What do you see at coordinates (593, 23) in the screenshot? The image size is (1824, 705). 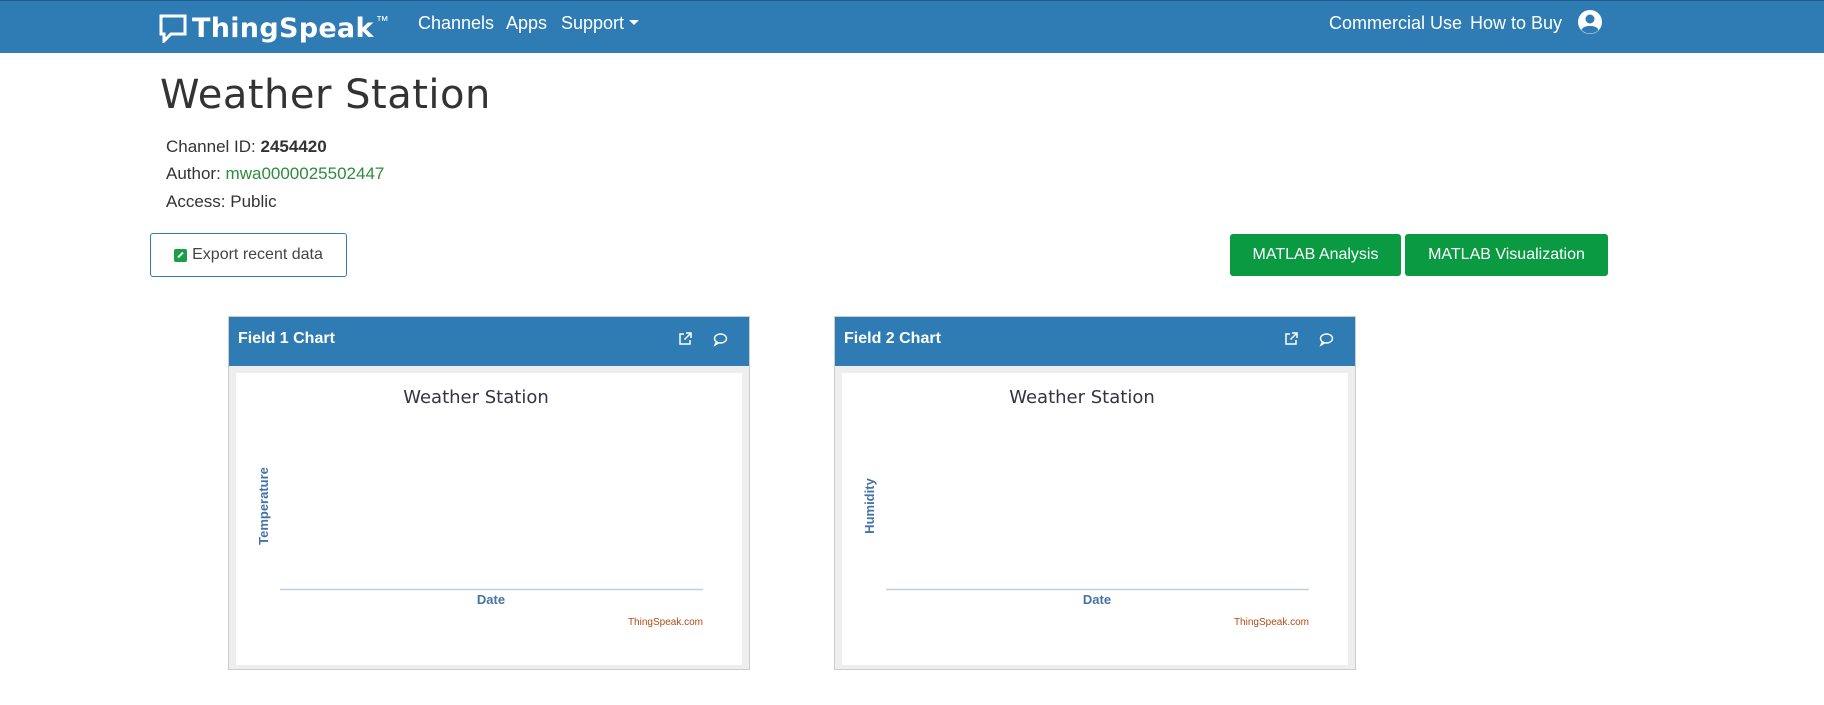 I see `nav-support-label: Support` at bounding box center [593, 23].